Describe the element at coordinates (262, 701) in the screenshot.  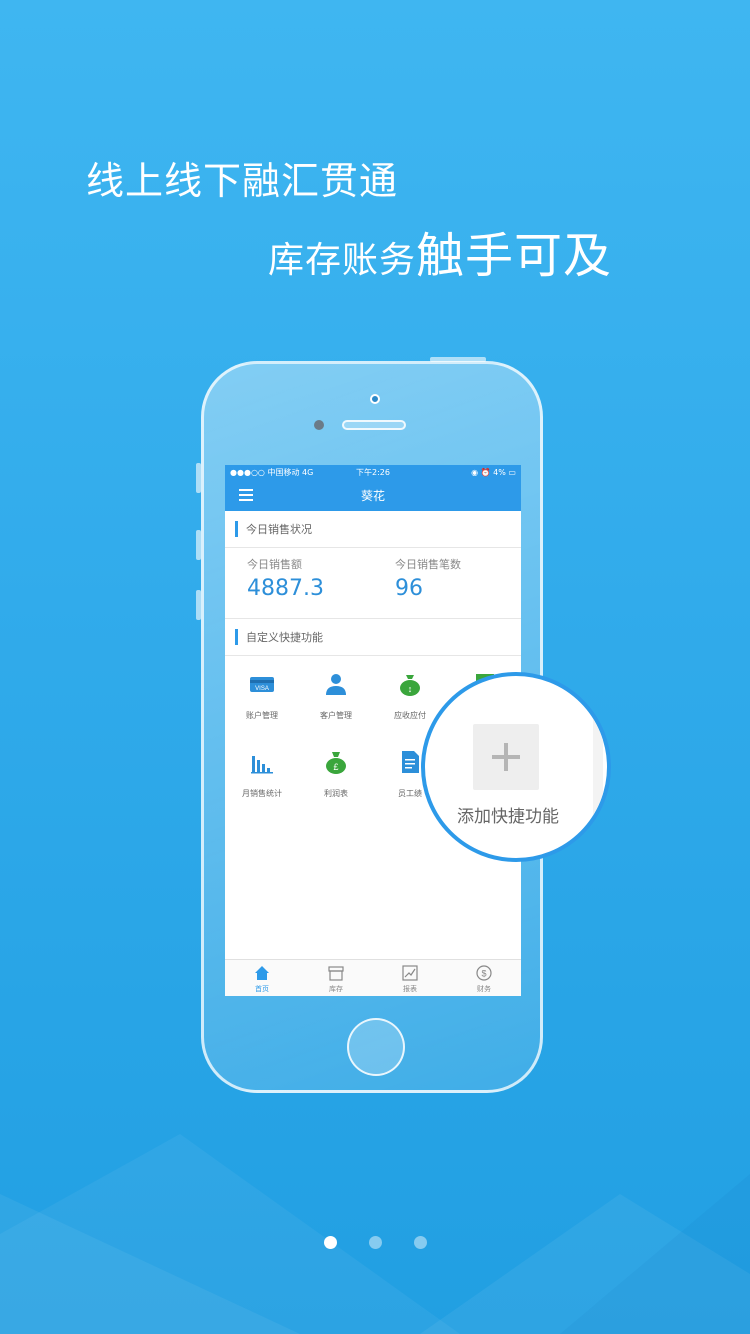
I see `shortcut-account: VISA 账户管理` at that location.